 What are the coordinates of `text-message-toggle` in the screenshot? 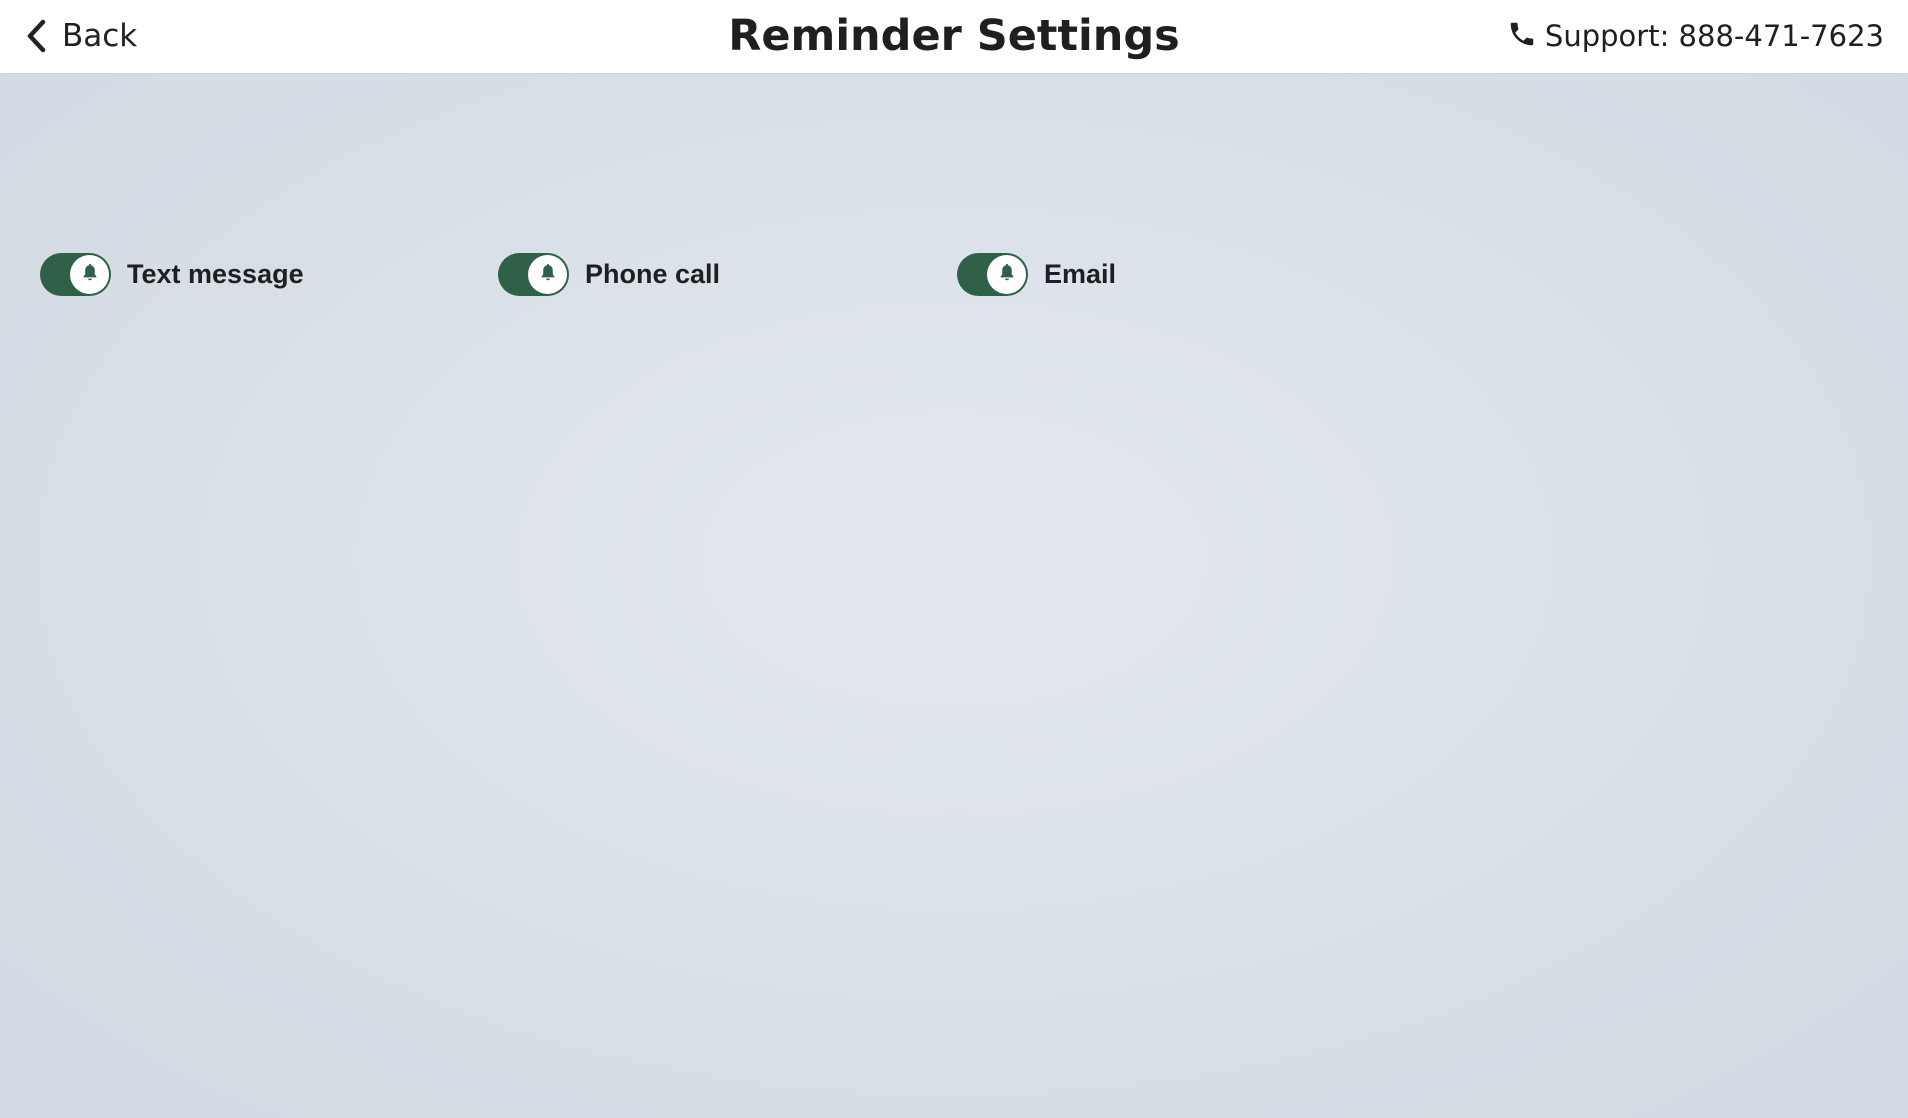 It's located at (75, 274).